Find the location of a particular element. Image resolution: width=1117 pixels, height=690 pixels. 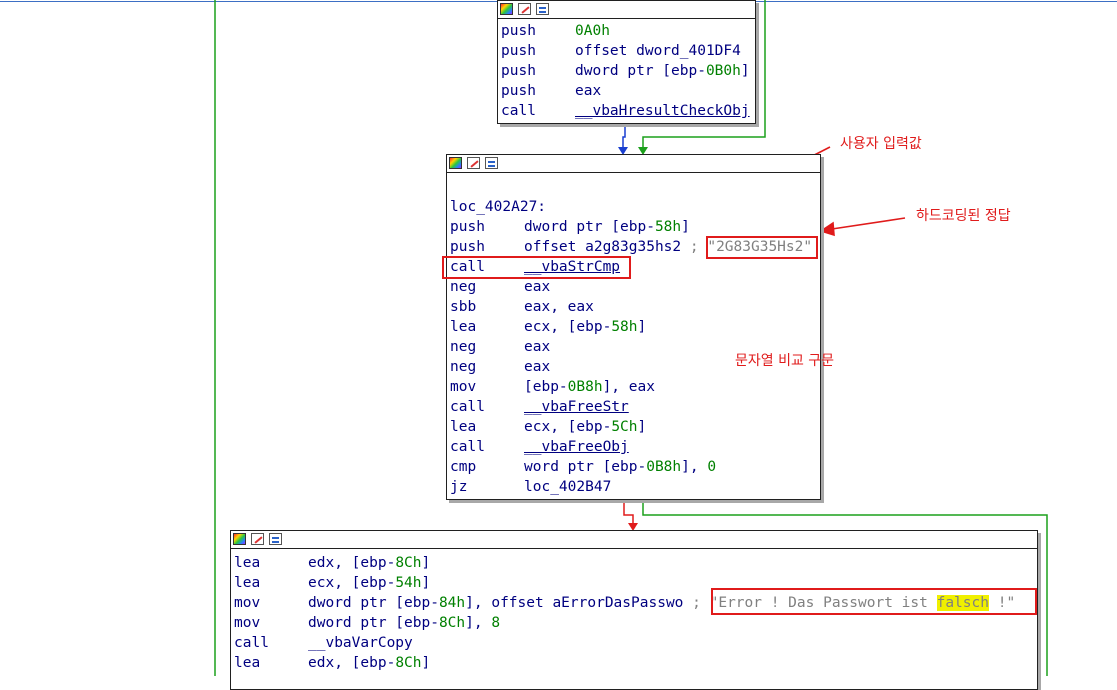

asm-operands: [ebp-0B8h], eax is located at coordinates (589, 387).